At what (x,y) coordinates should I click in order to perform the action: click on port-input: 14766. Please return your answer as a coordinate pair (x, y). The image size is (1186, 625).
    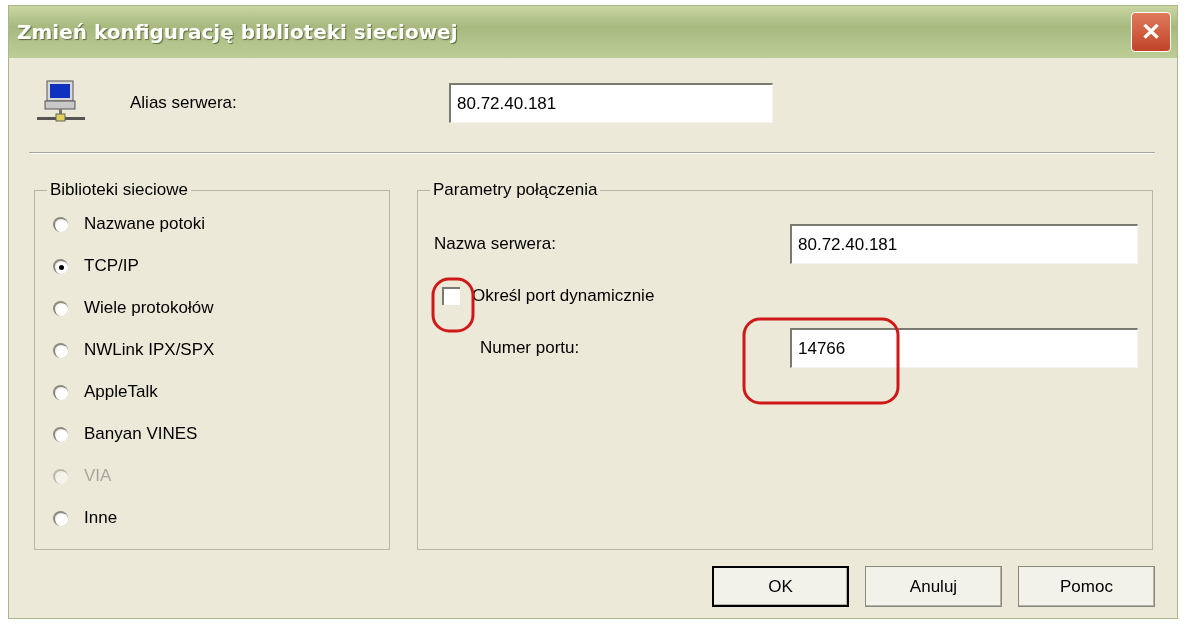
    Looking at the image, I should click on (964, 348).